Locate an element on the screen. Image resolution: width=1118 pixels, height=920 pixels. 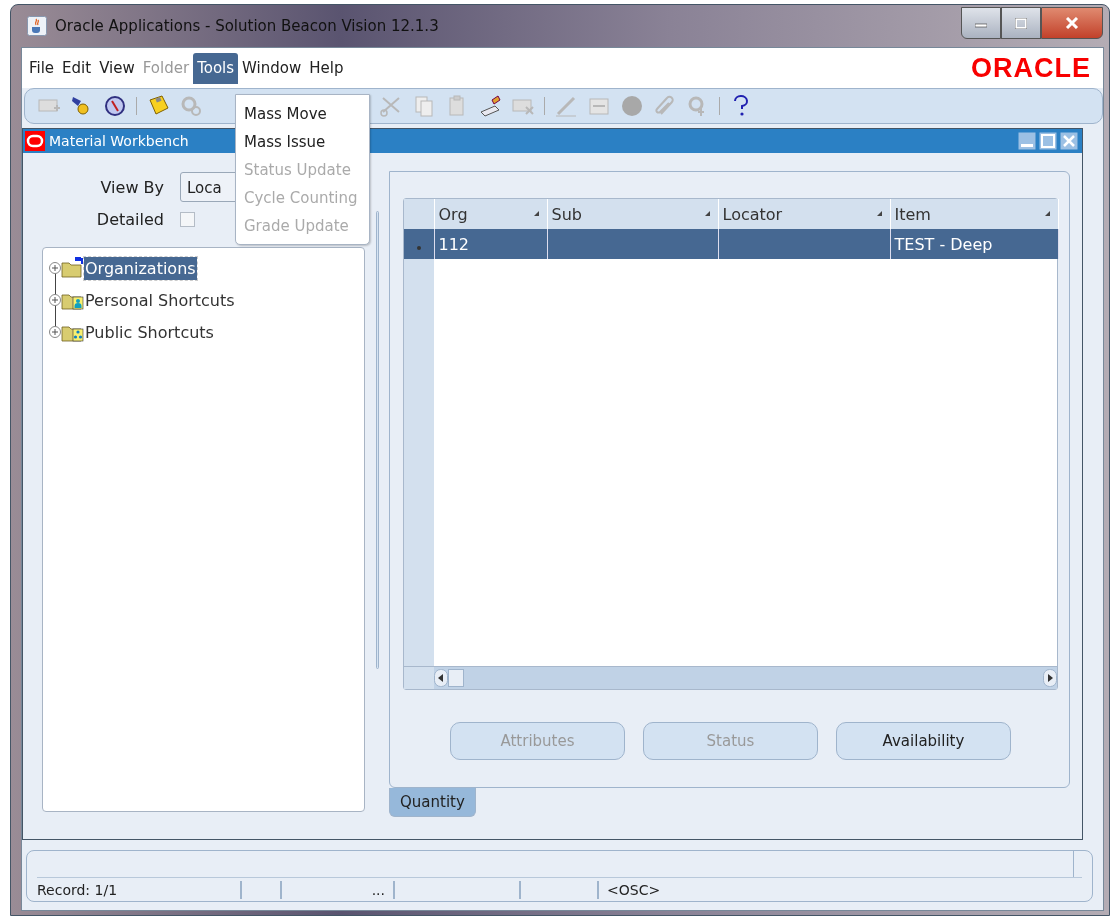
column-header: Org is located at coordinates (490, 214).